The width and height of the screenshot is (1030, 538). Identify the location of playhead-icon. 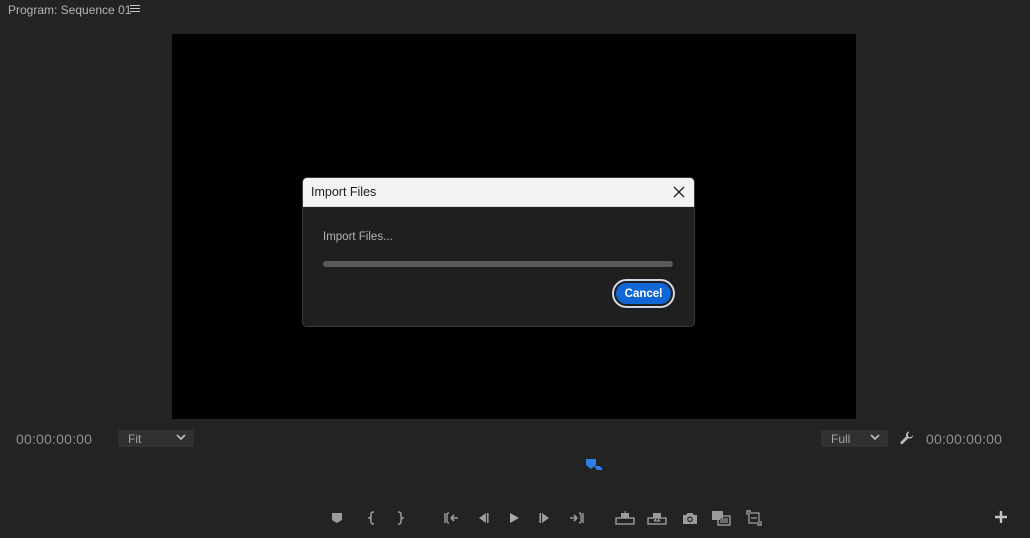
(595, 466).